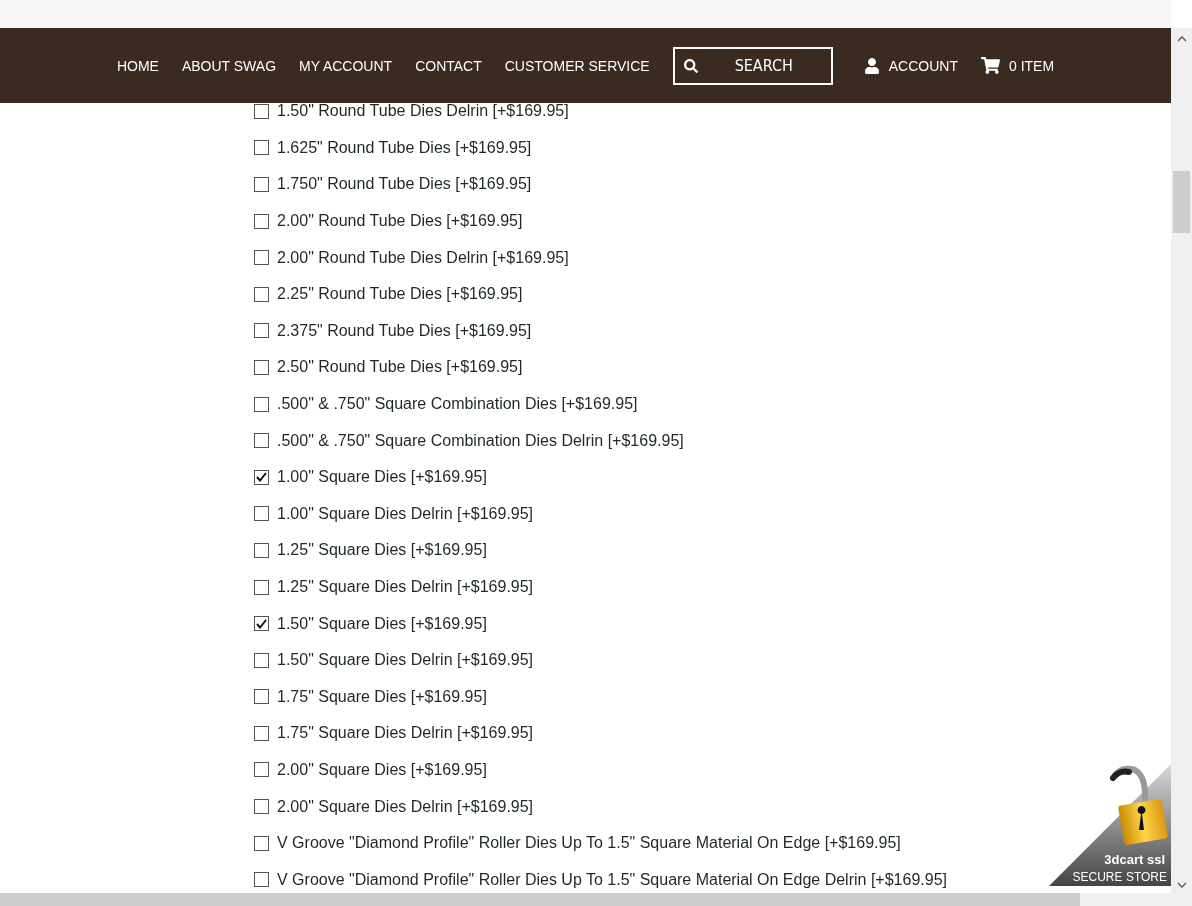  I want to click on option-label: 1.25" Square Dies Delrin [+$169.95], so click(405, 587).